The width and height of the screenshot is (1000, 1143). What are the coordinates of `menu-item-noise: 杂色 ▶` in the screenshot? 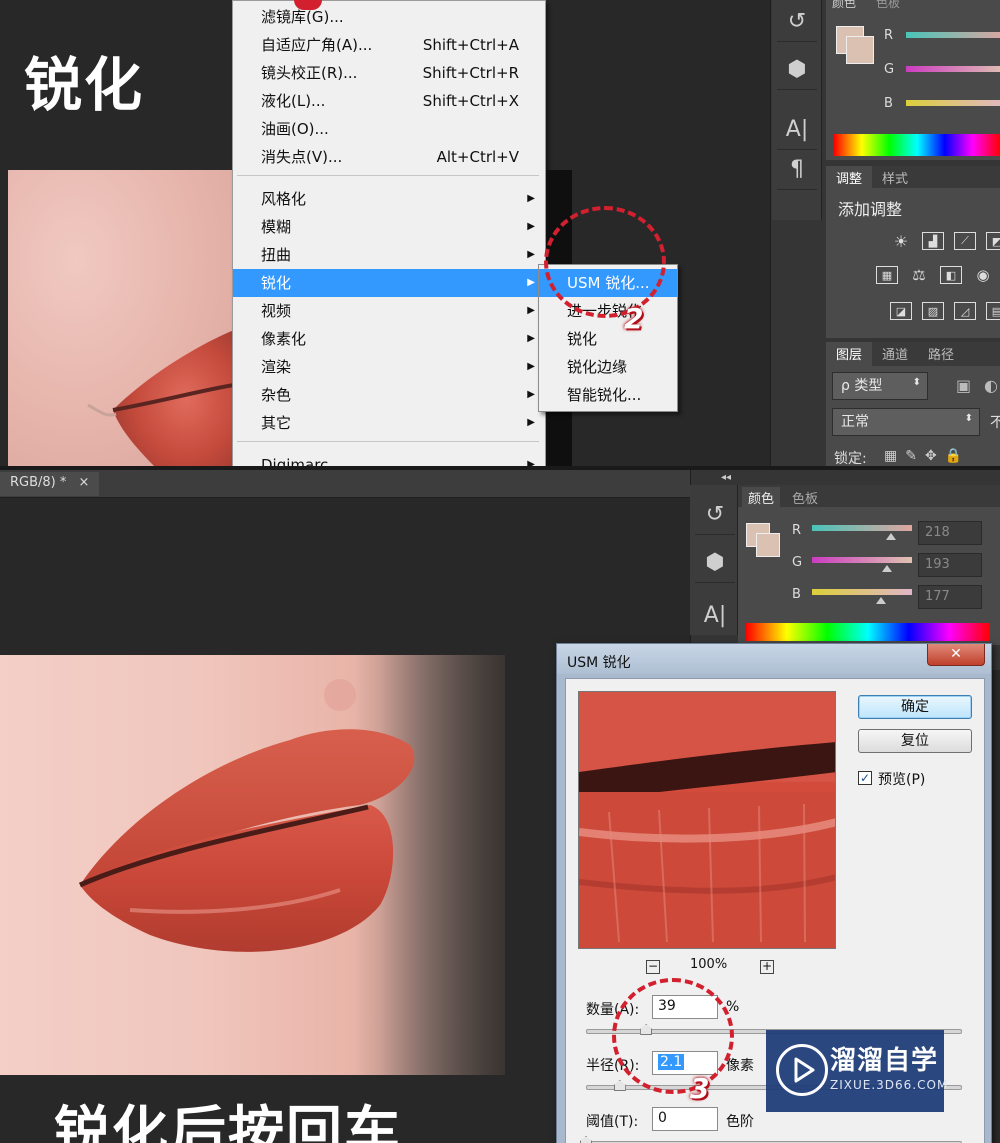 It's located at (389, 395).